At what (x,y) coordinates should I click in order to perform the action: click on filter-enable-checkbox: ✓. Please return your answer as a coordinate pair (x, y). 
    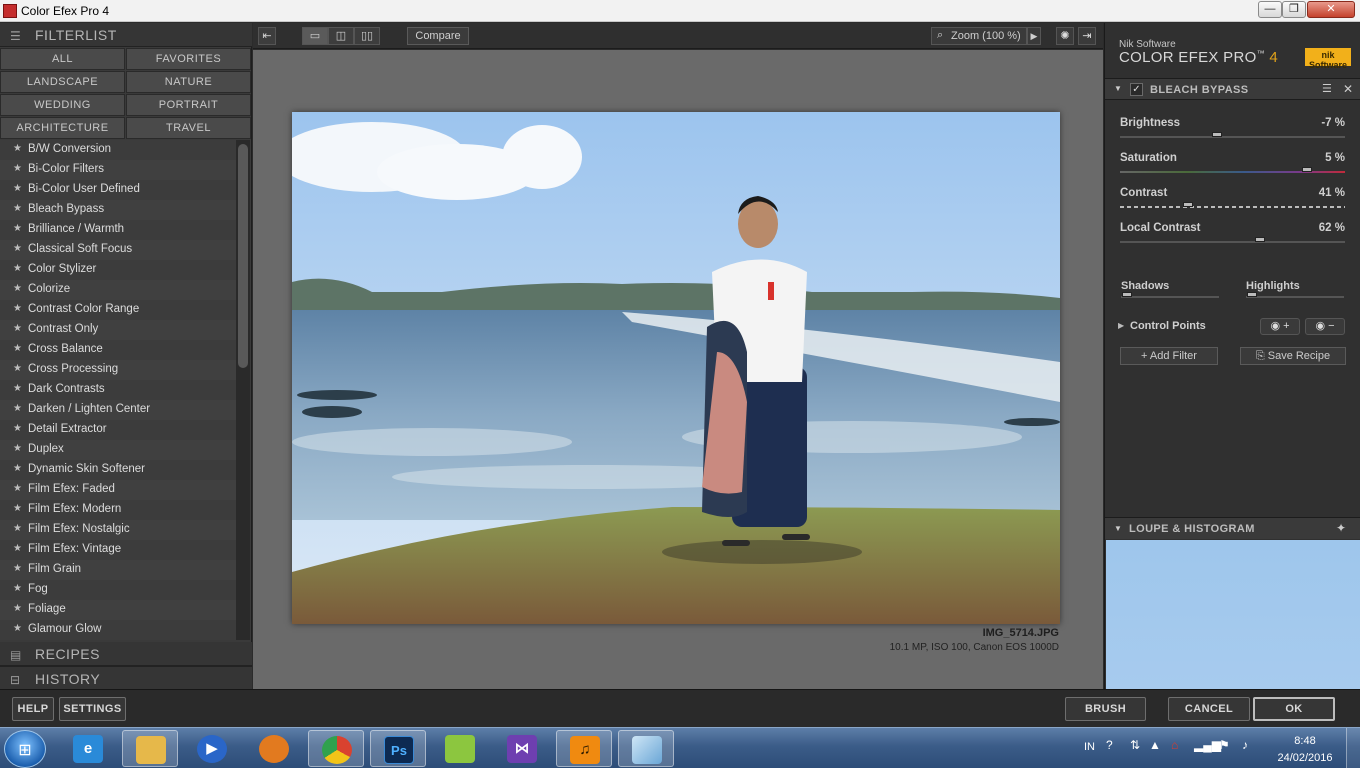
    Looking at the image, I should click on (1136, 89).